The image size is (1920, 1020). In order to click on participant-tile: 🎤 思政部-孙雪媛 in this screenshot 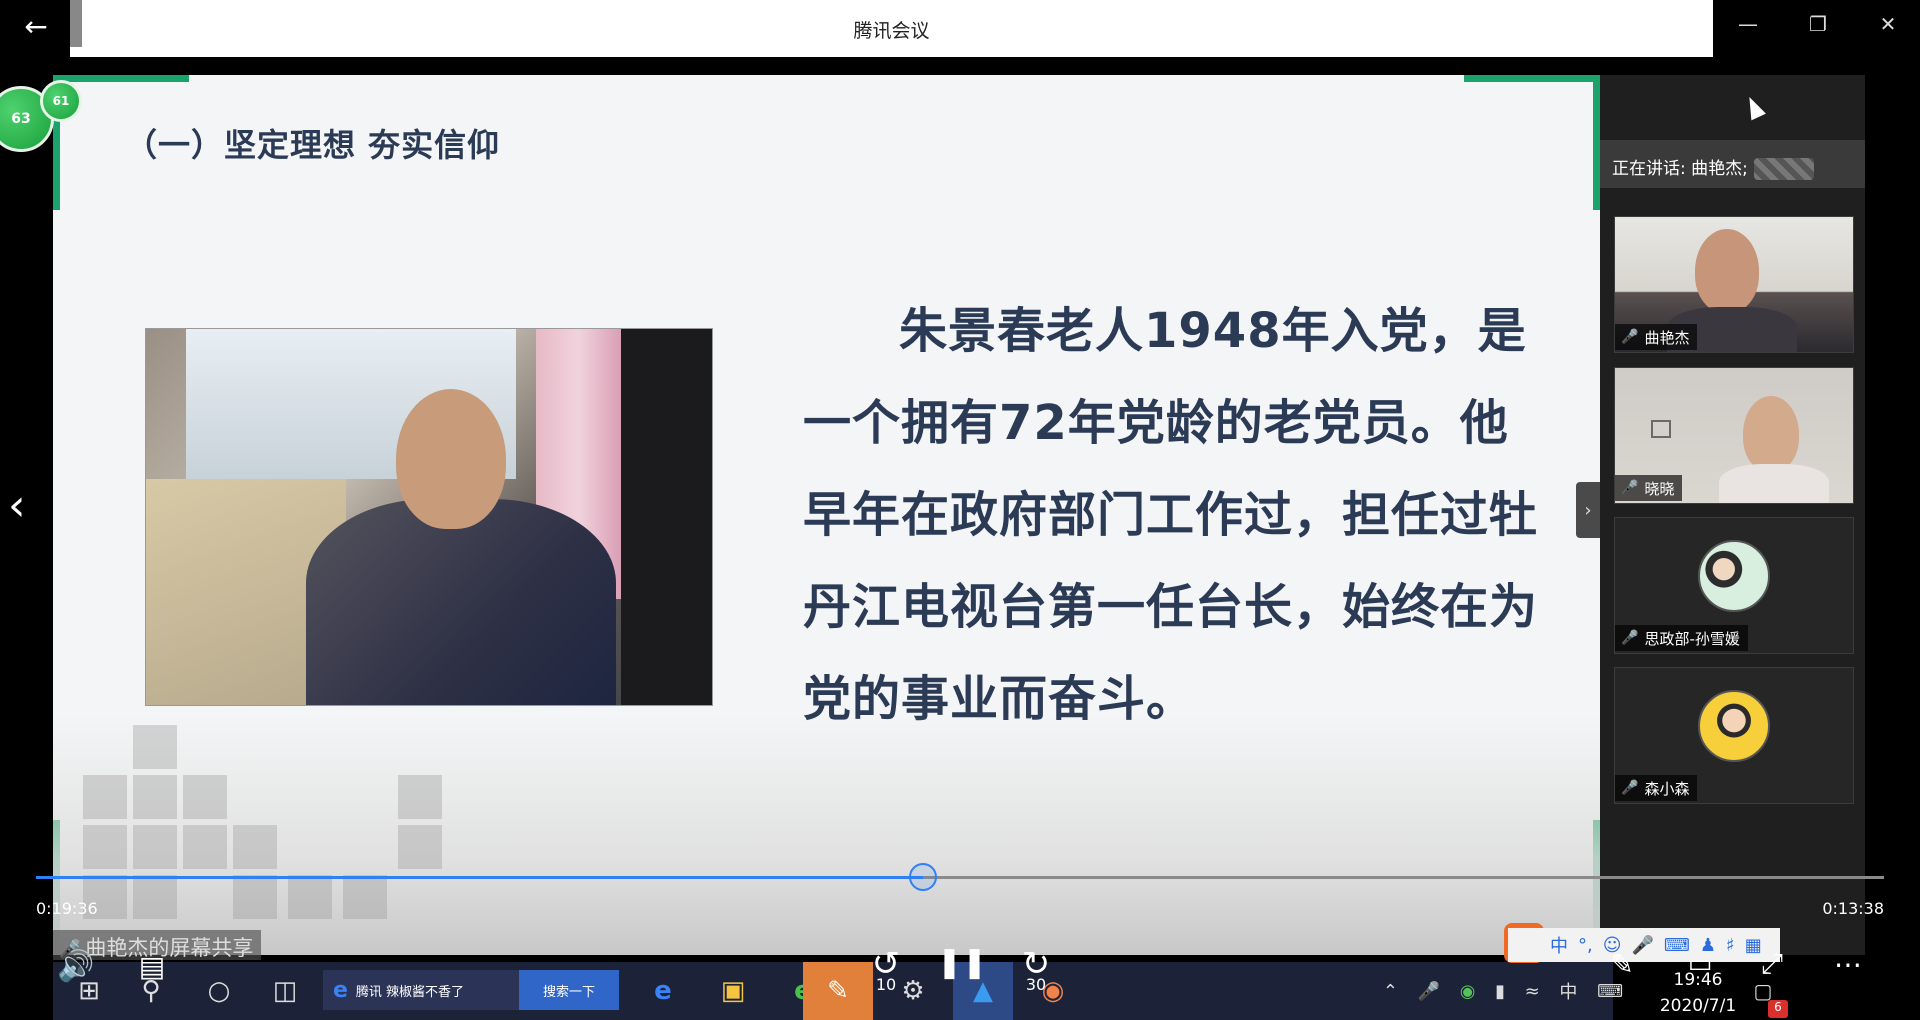, I will do `click(1734, 585)`.